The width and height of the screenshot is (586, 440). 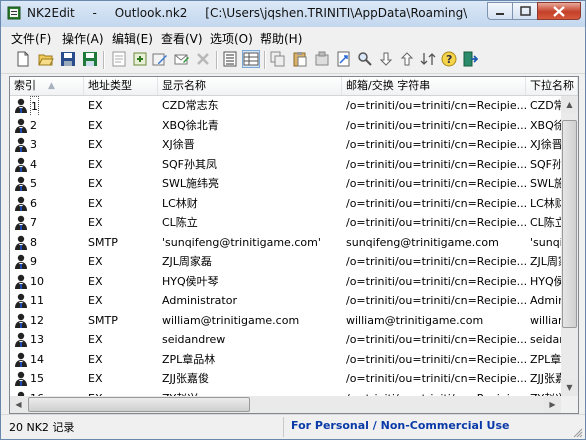 I want to click on column-header-label: 邮箱/交换 字符串, so click(x=388, y=85).